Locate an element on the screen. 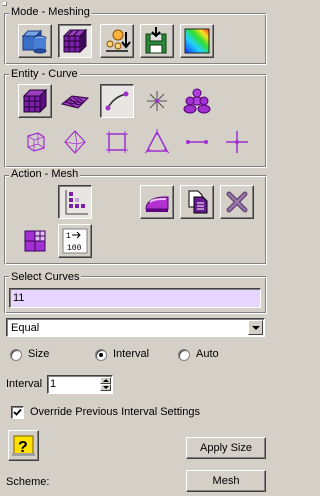 The width and height of the screenshot is (320, 496). interval-radio is located at coordinates (101, 355).